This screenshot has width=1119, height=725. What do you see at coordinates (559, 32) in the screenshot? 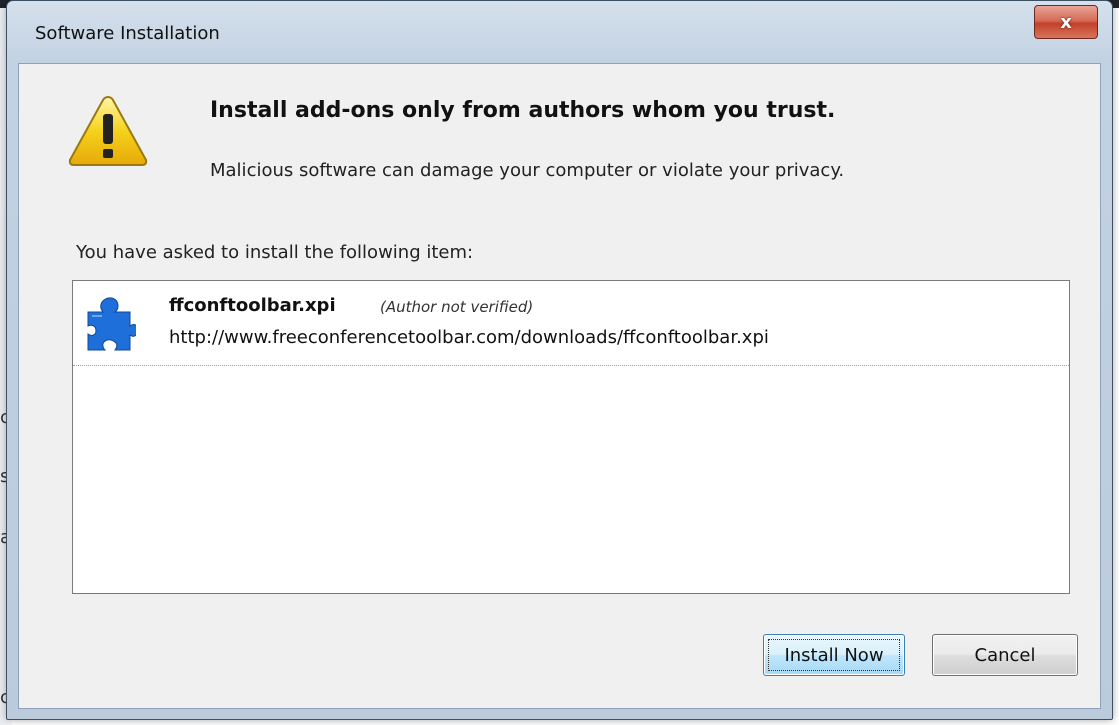
I see `title-bar: Software Installation x` at bounding box center [559, 32].